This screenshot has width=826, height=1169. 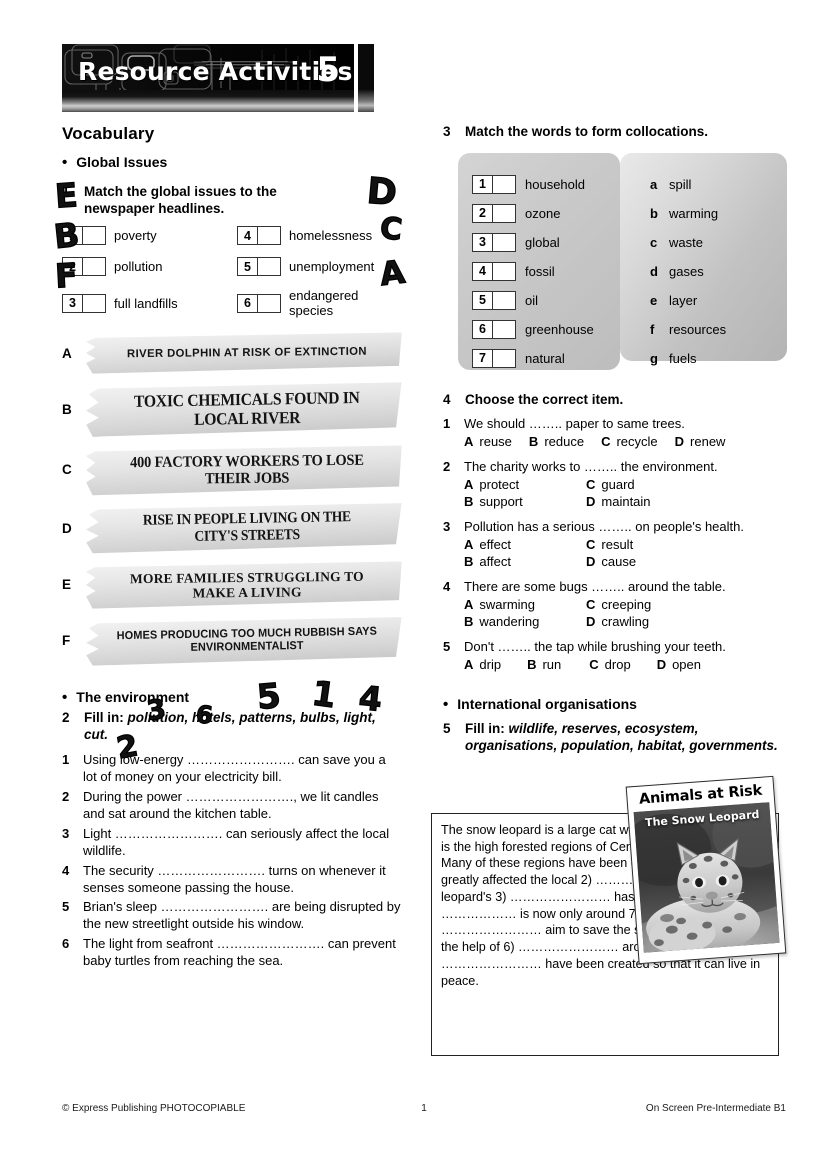 What do you see at coordinates (700, 441) in the screenshot?
I see `mc-option-d: D renew` at bounding box center [700, 441].